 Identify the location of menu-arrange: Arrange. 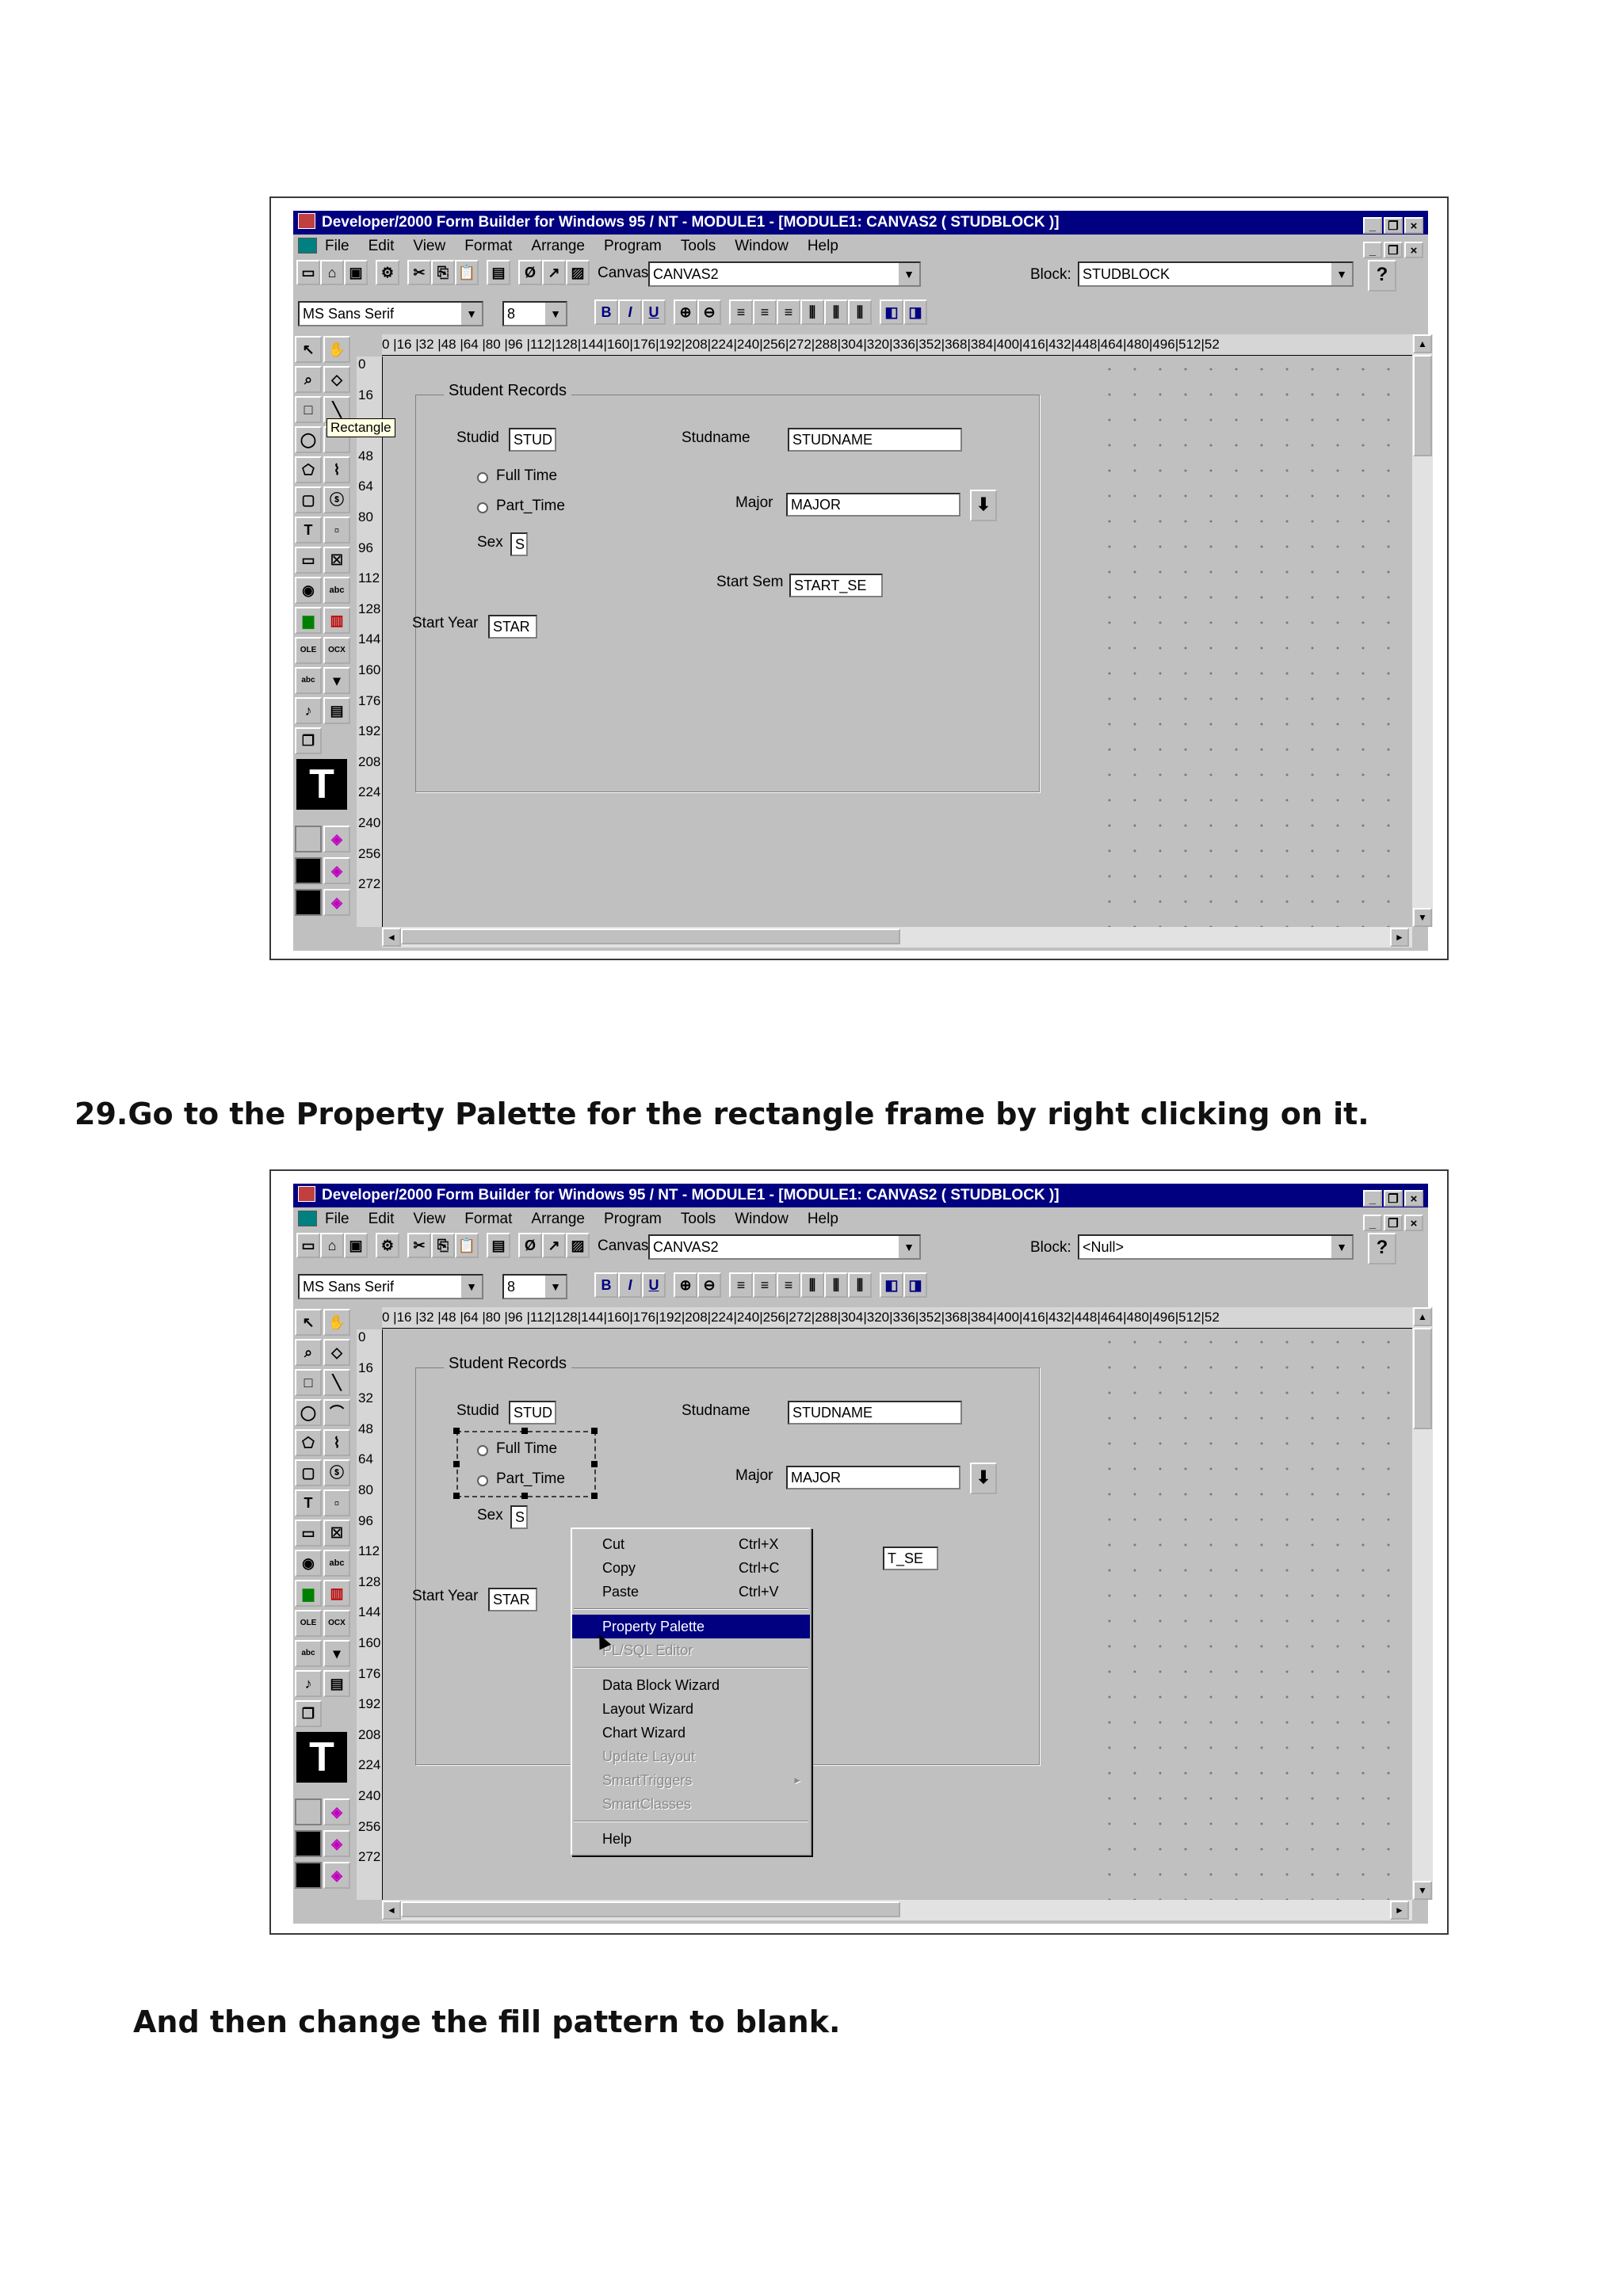
(558, 1219).